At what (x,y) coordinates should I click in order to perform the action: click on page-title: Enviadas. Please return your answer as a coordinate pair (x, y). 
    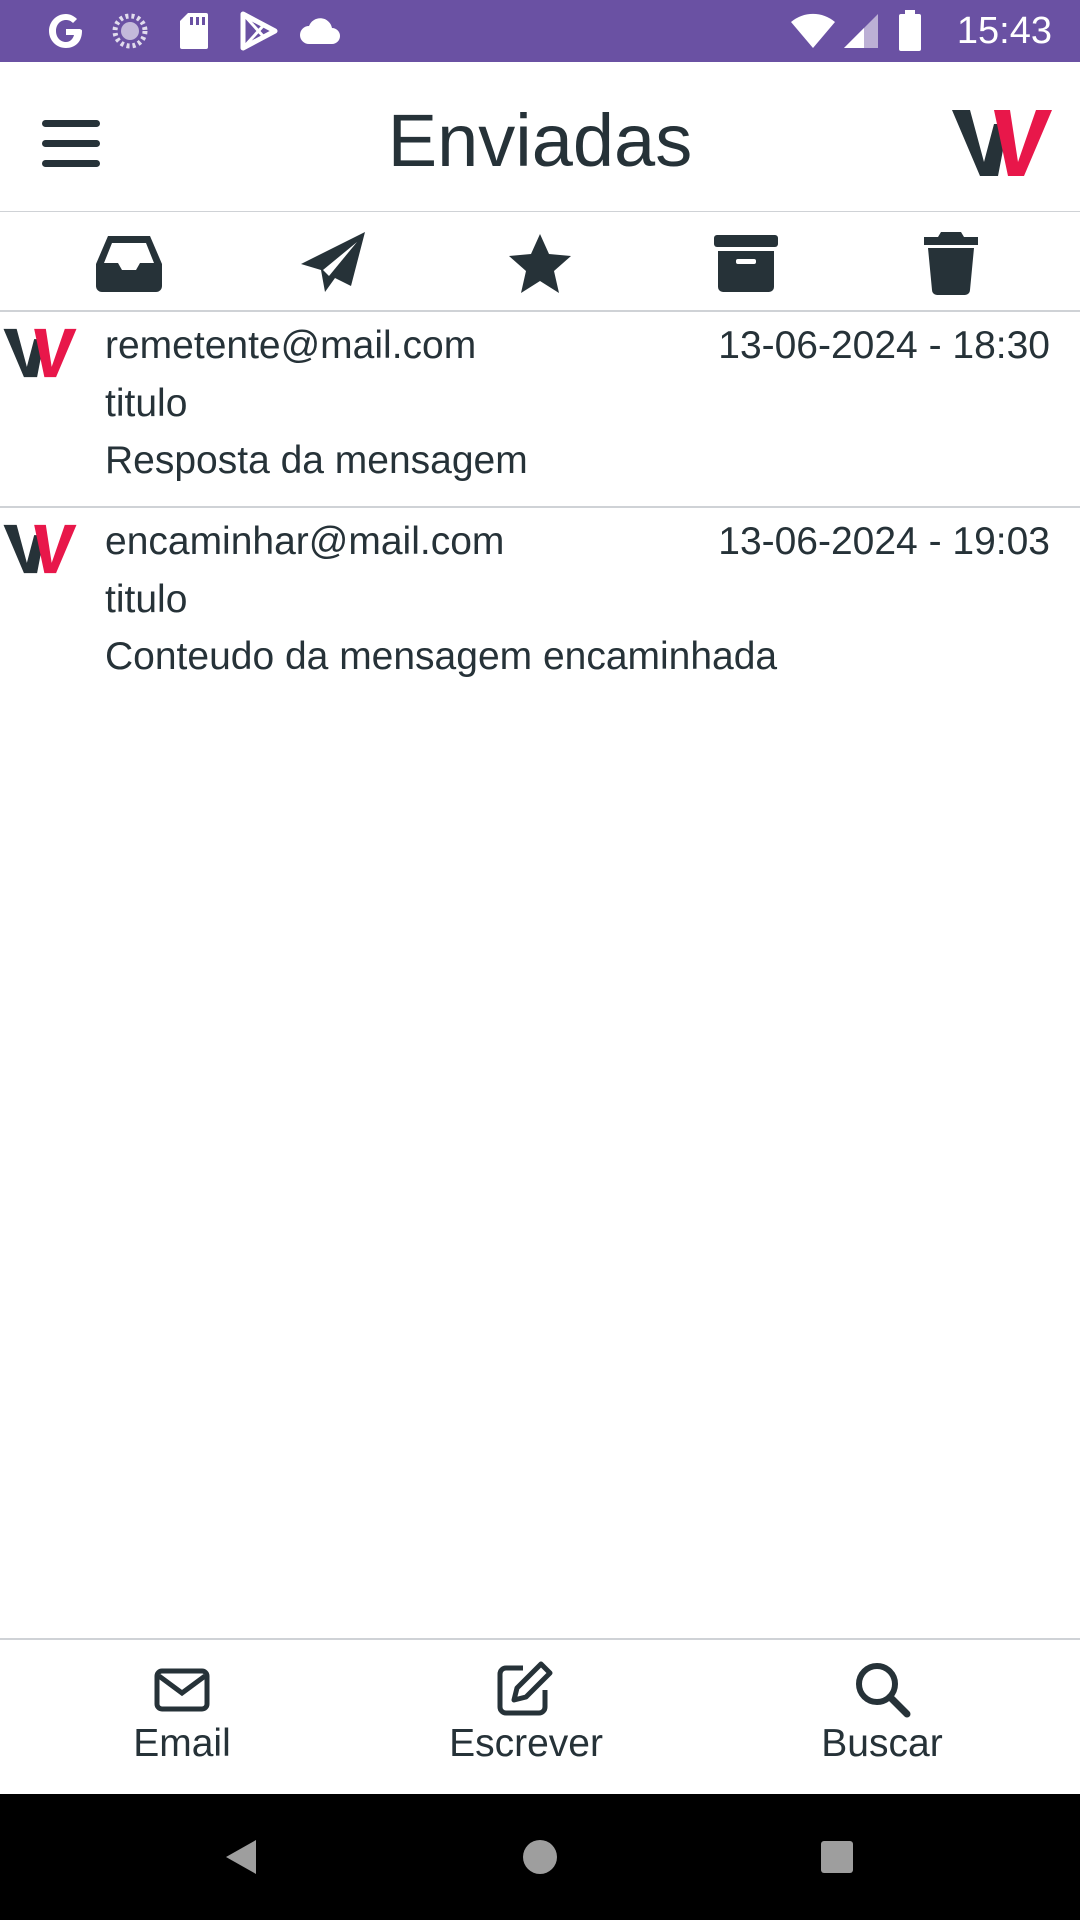
    Looking at the image, I should click on (540, 140).